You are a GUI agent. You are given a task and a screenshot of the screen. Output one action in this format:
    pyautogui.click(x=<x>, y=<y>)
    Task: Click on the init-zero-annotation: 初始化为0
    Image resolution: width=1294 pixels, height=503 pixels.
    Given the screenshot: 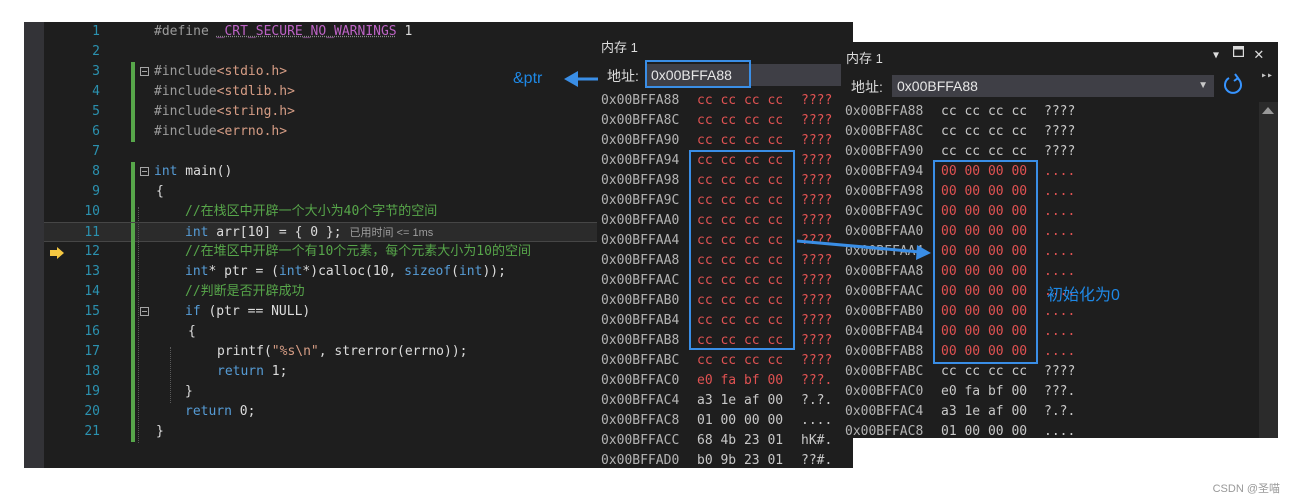 What is the action you would take?
    pyautogui.click(x=1083, y=295)
    